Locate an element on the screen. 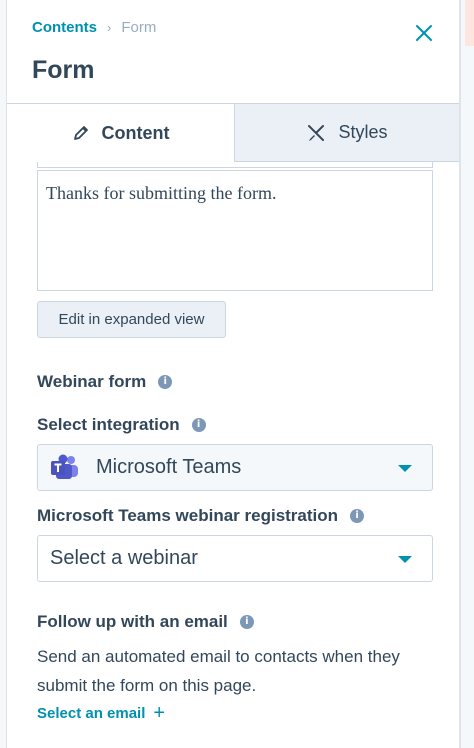 The image size is (474, 748). webinar-form-label: Webinar form i is located at coordinates (105, 382).